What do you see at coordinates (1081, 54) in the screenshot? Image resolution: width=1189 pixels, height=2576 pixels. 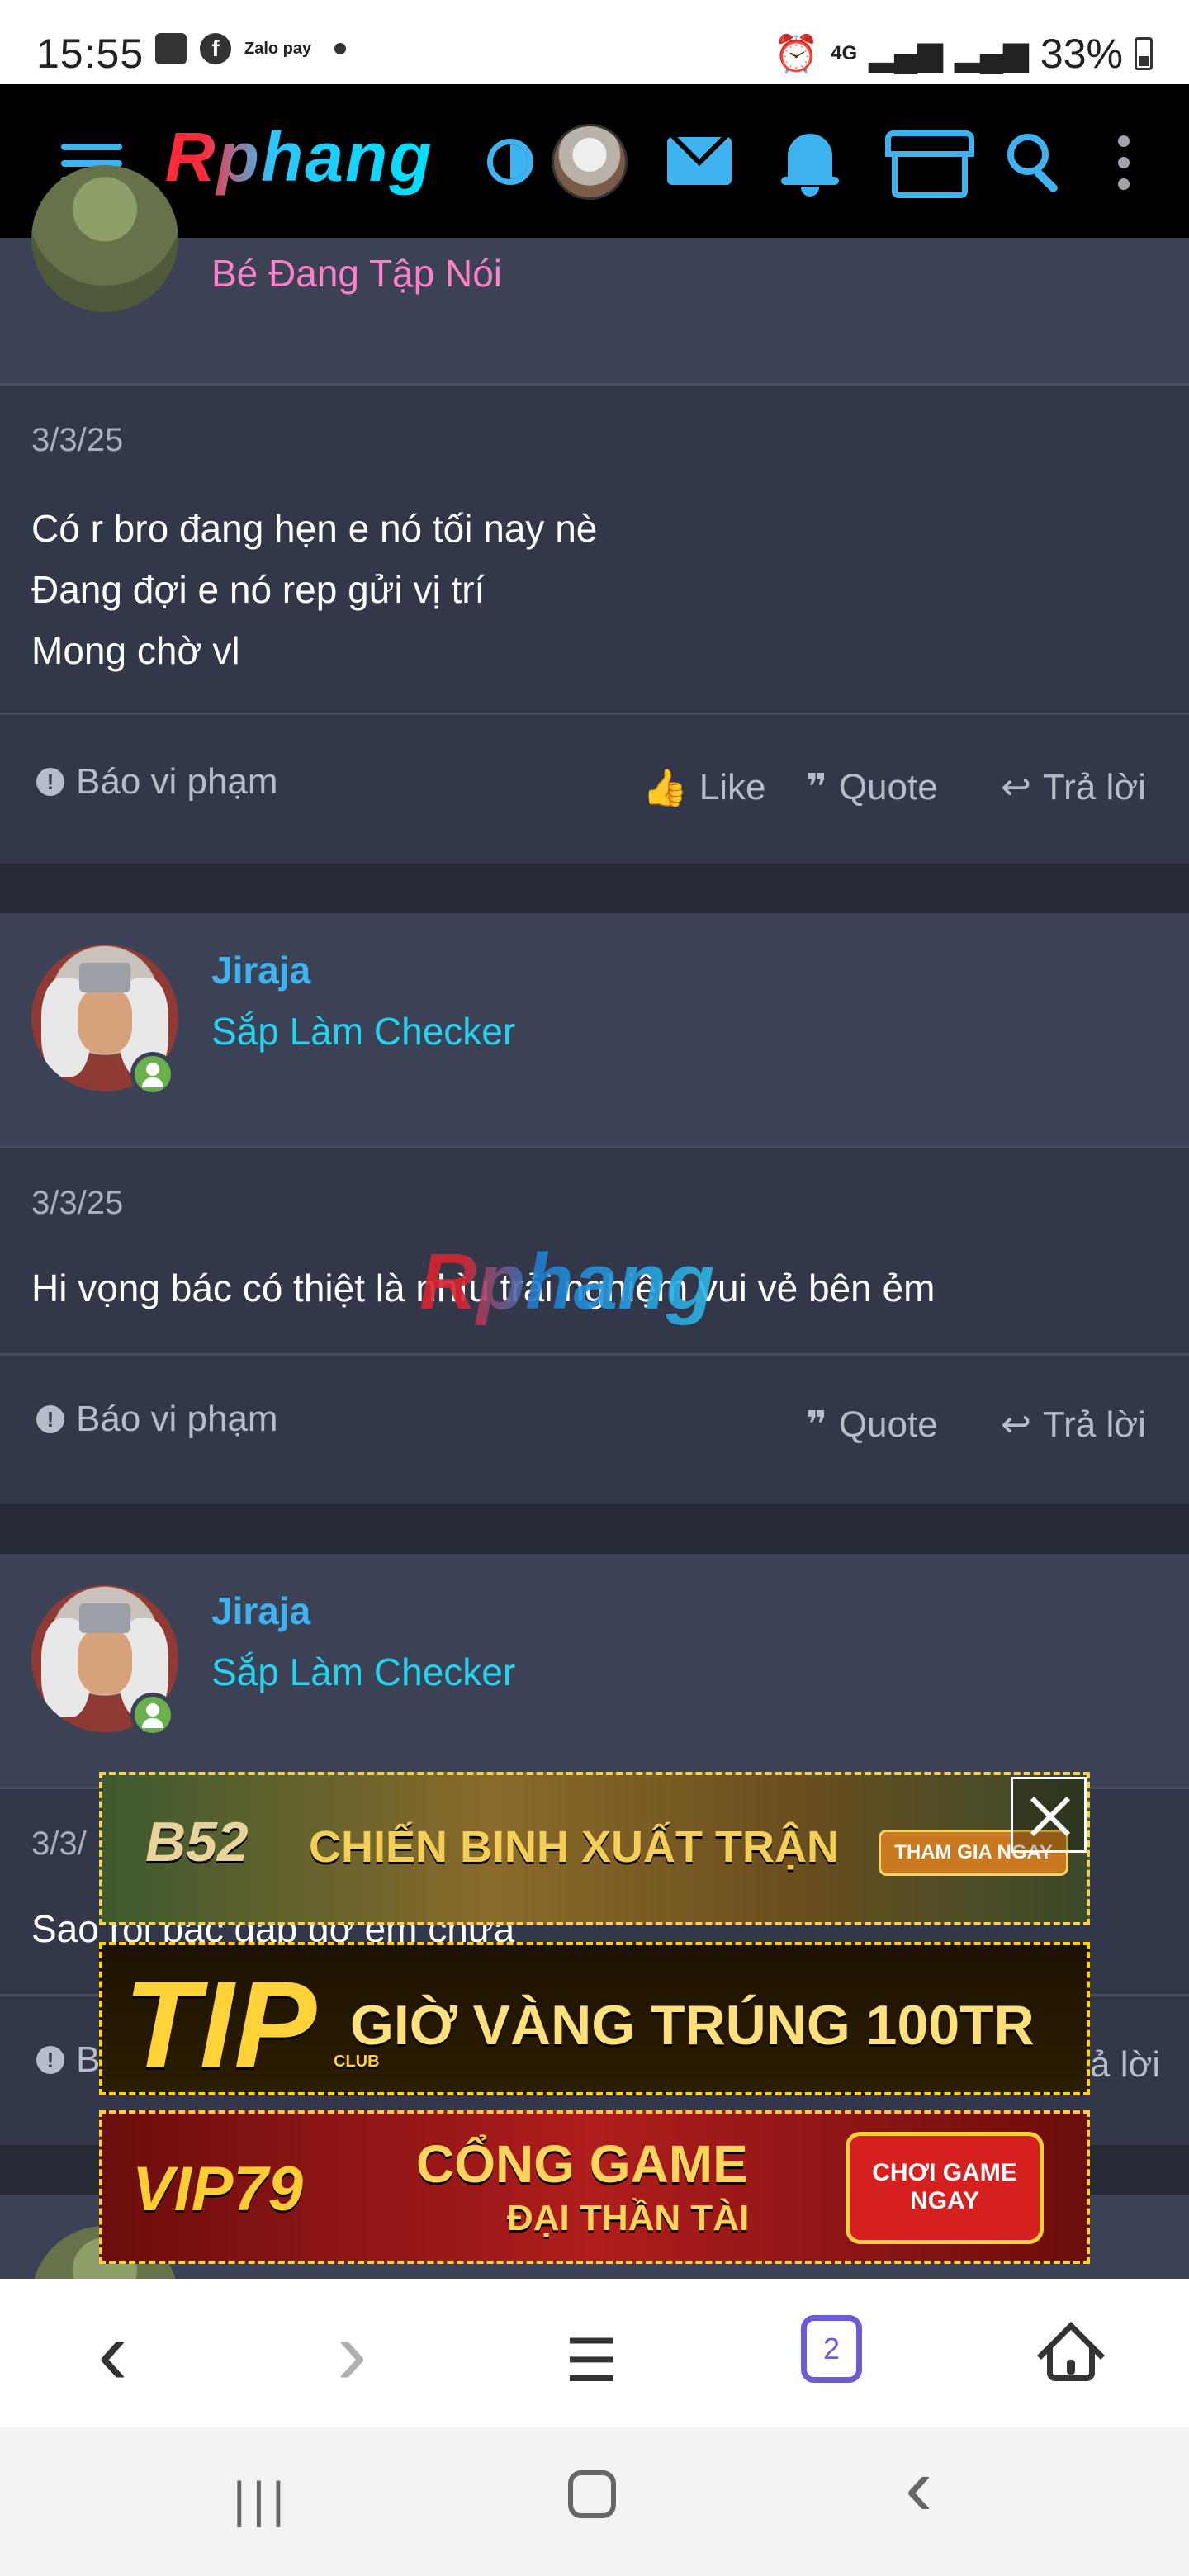 I see `battery-percent: 33%` at bounding box center [1081, 54].